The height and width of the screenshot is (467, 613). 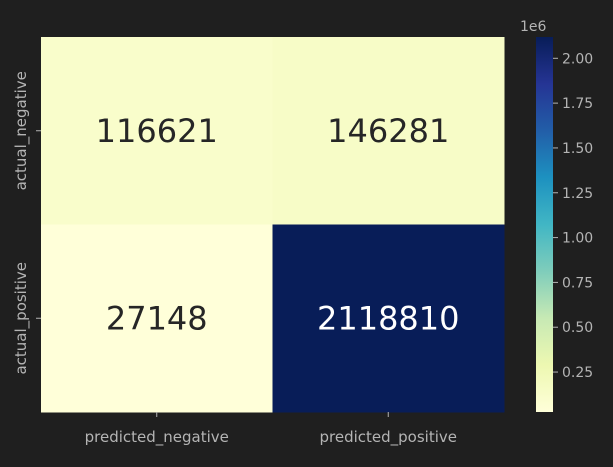 What do you see at coordinates (157, 437) in the screenshot?
I see `x-tick-label: predicted_negative` at bounding box center [157, 437].